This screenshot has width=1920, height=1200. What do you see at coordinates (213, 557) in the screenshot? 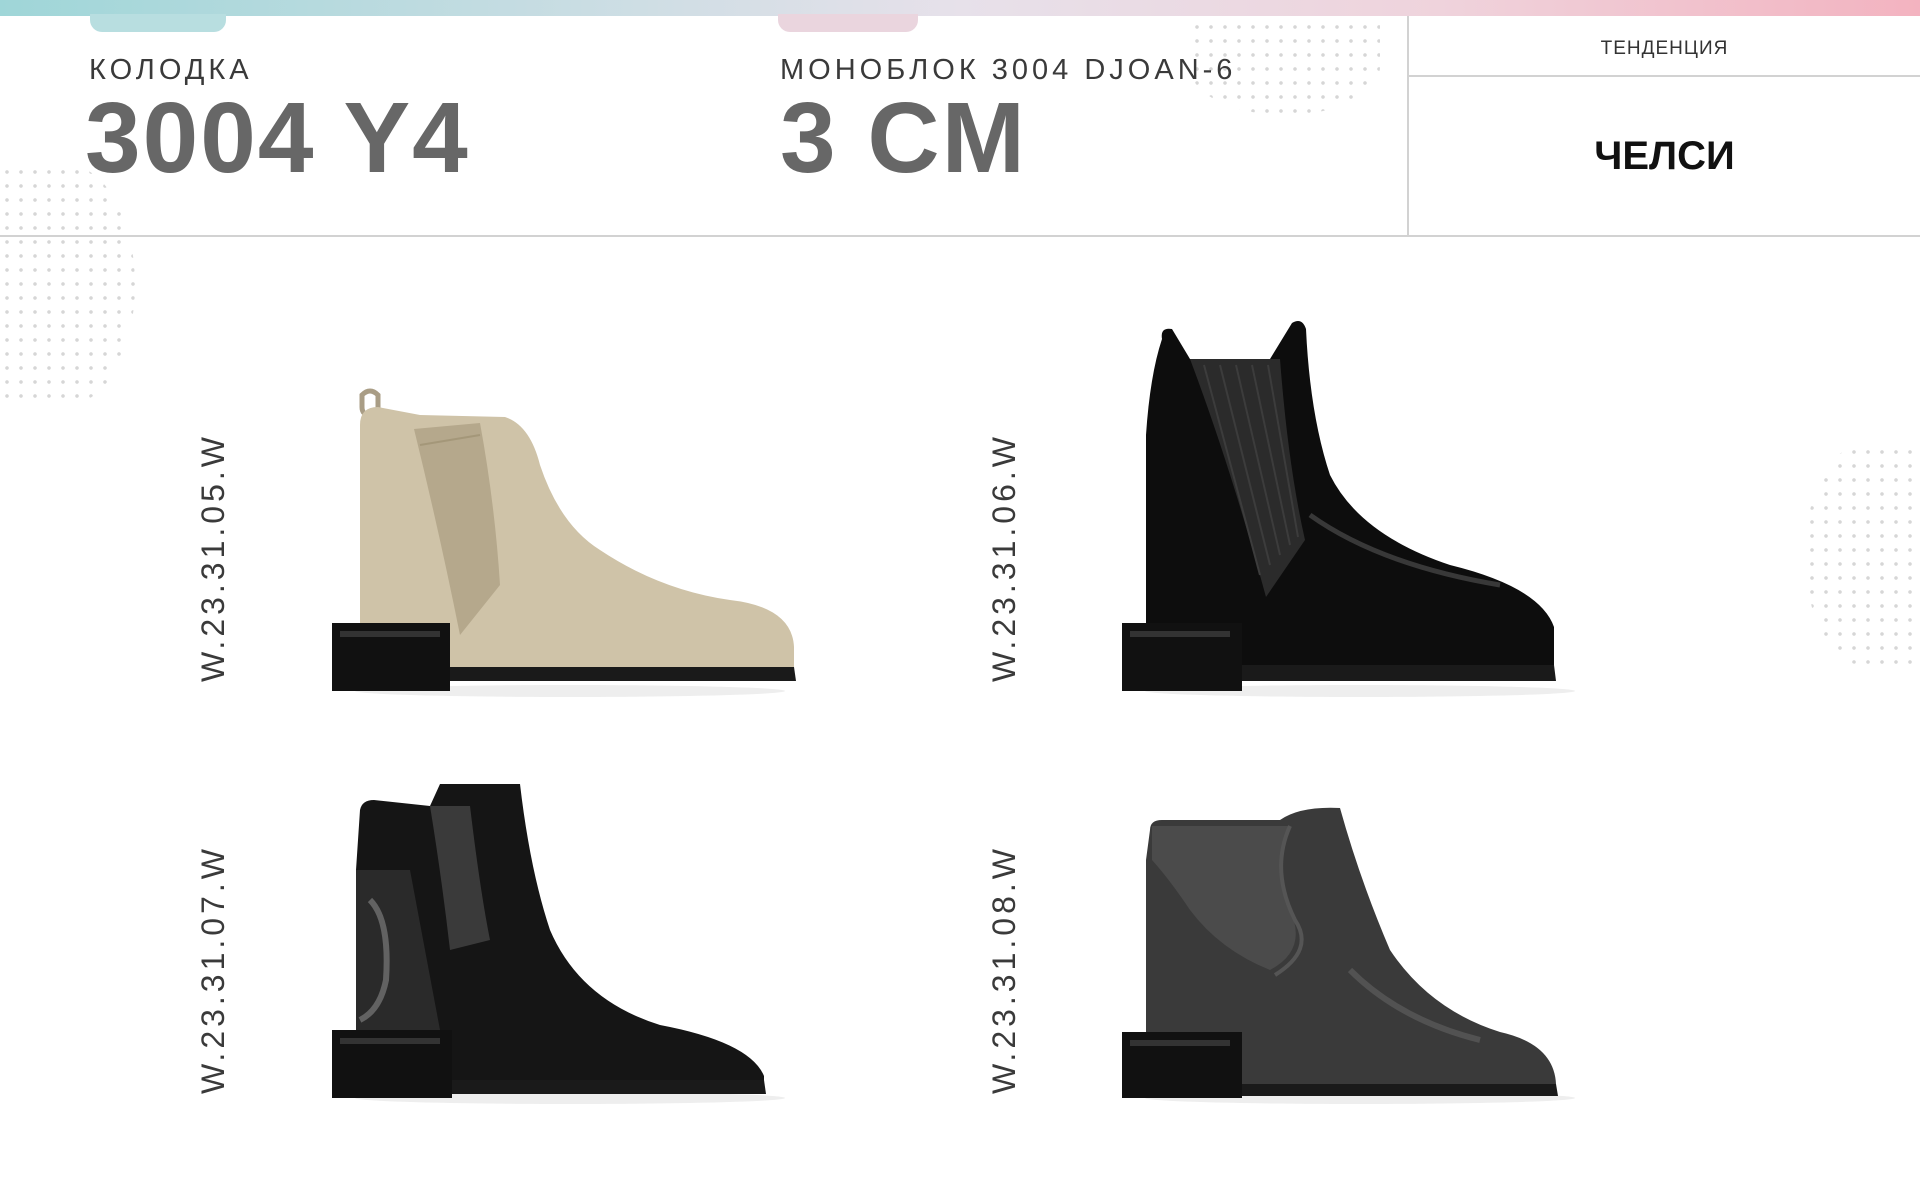
I see `product-code: W.23.31.05.W` at bounding box center [213, 557].